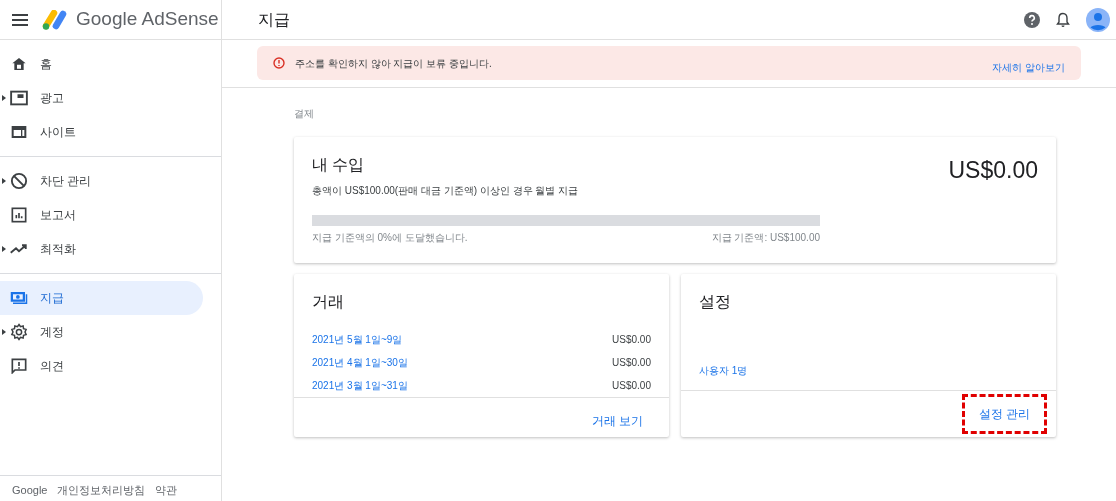 The height and width of the screenshot is (501, 1116). What do you see at coordinates (360, 362) in the screenshot?
I see `period-link: 2021년 4월 1일~30일` at bounding box center [360, 362].